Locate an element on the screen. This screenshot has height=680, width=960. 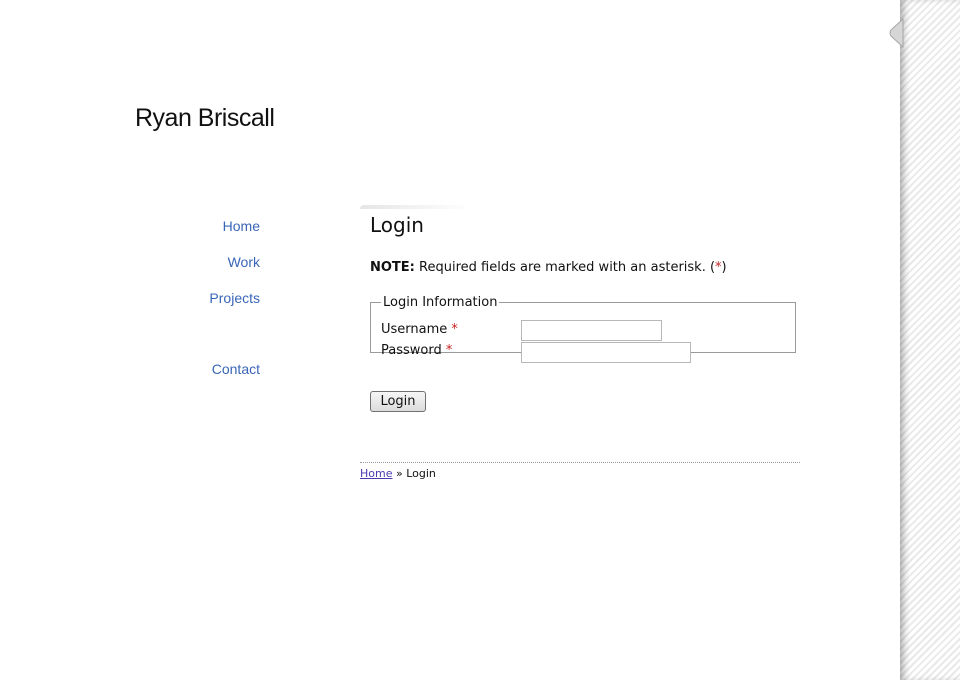
breadcrumb-current: Login is located at coordinates (421, 473).